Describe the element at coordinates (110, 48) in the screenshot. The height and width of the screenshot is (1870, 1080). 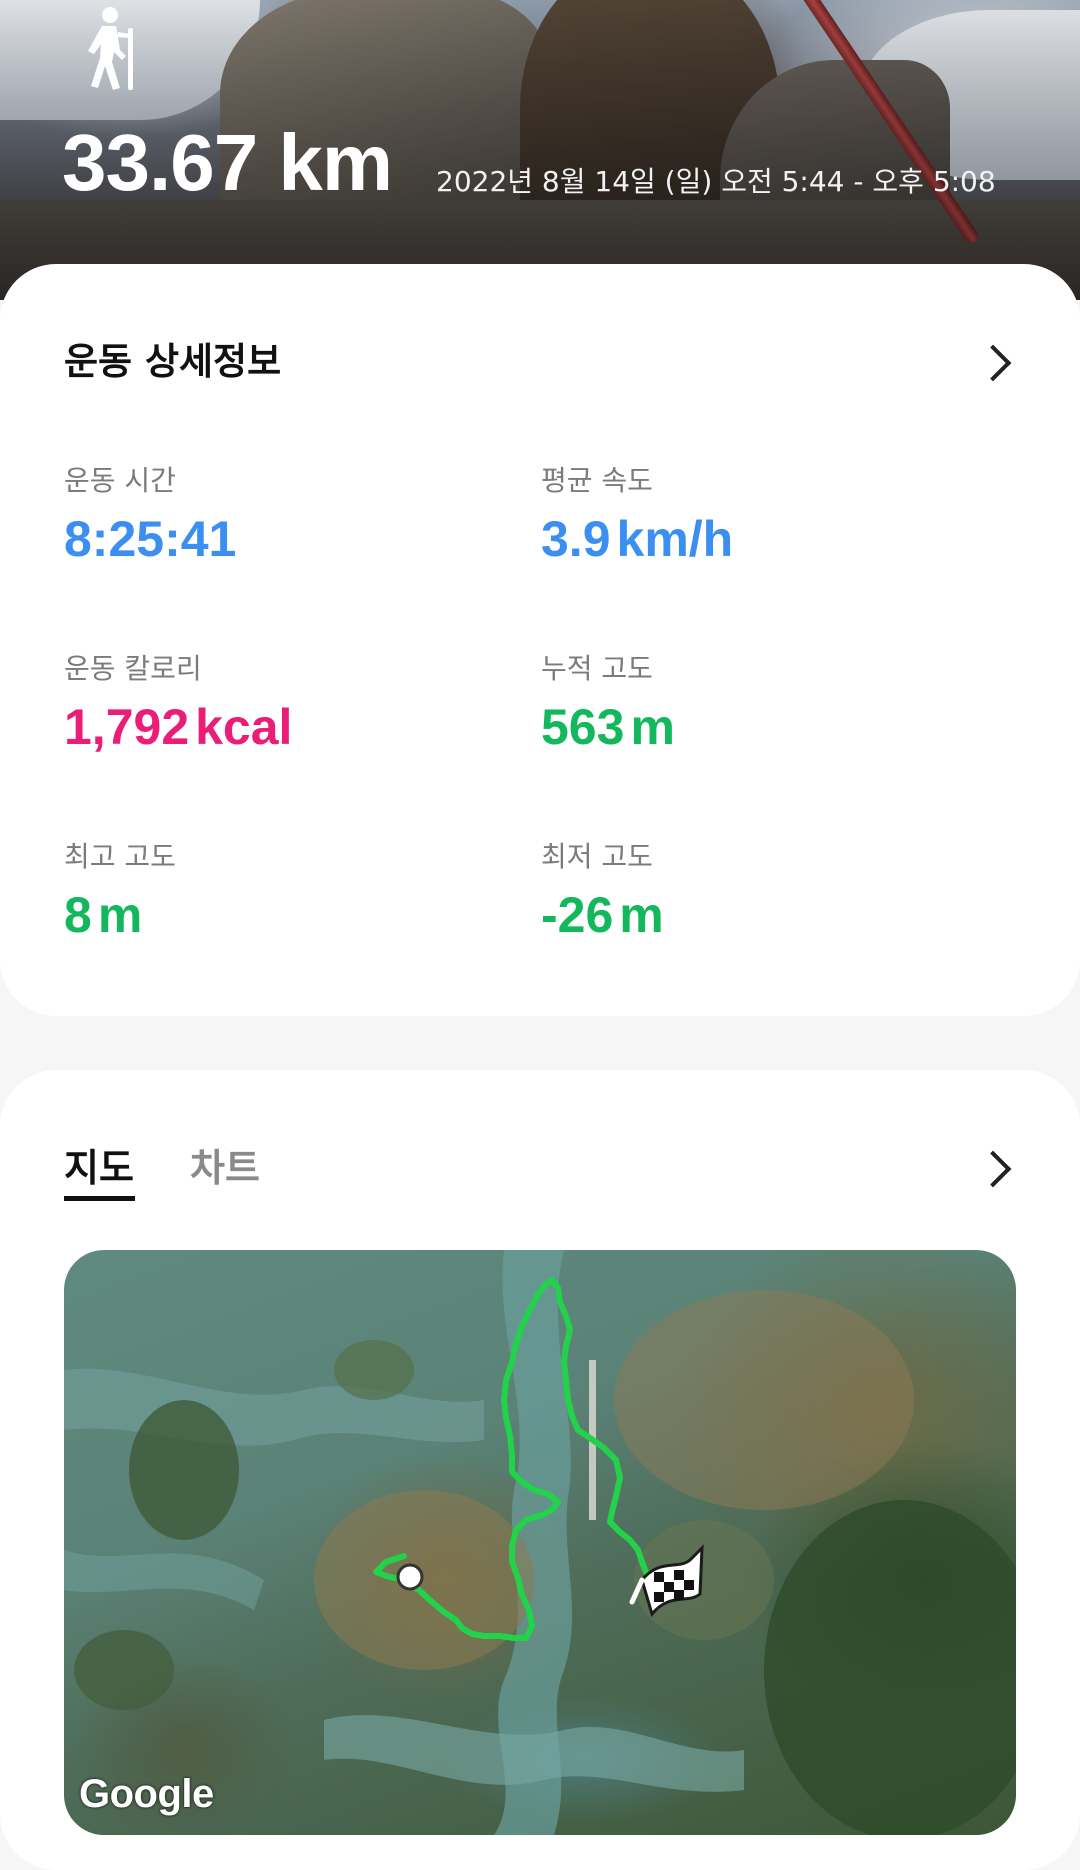
I see `hiking-icon` at that location.